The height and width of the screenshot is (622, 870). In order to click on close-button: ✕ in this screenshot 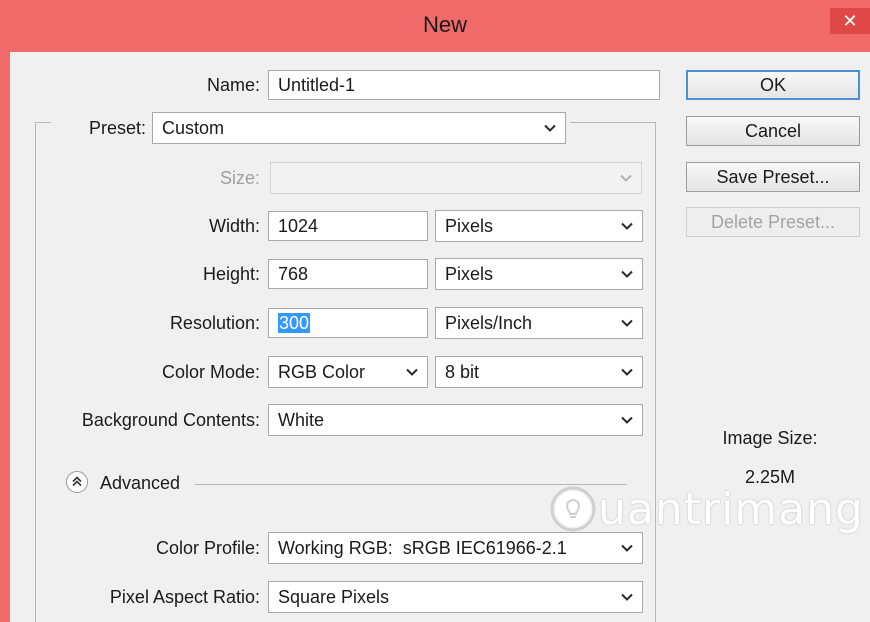, I will do `click(850, 21)`.